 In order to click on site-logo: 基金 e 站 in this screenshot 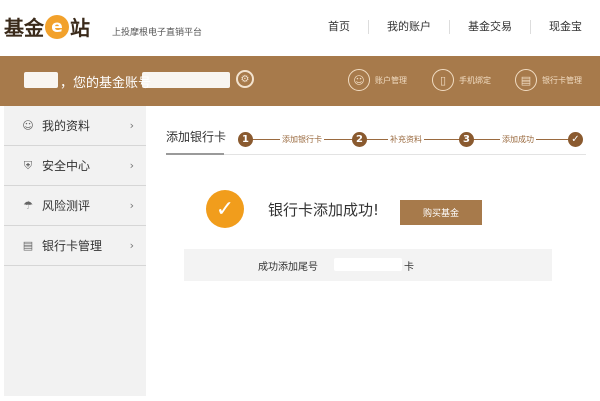, I will do `click(47, 26)`.